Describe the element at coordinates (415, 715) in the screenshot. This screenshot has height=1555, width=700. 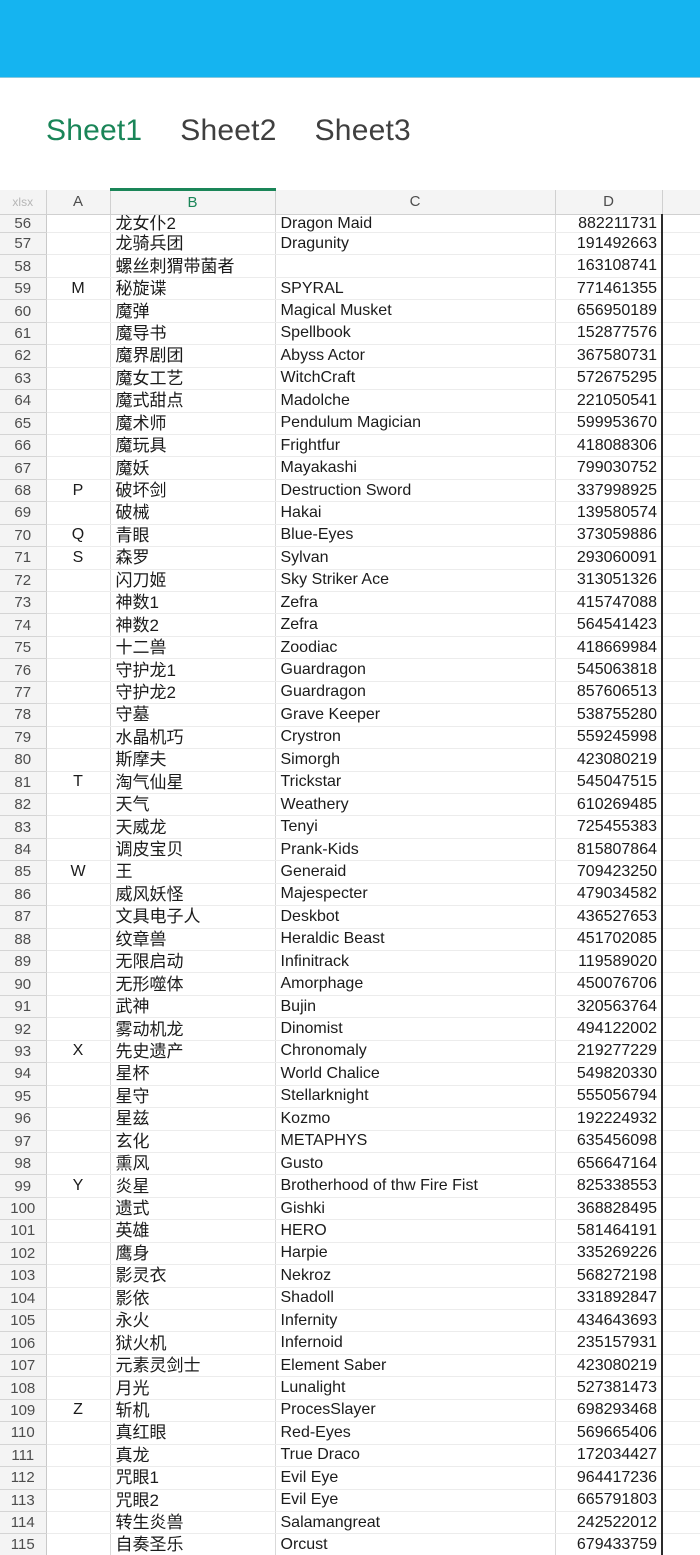
I see `cell-c78: Grave Keeper` at that location.